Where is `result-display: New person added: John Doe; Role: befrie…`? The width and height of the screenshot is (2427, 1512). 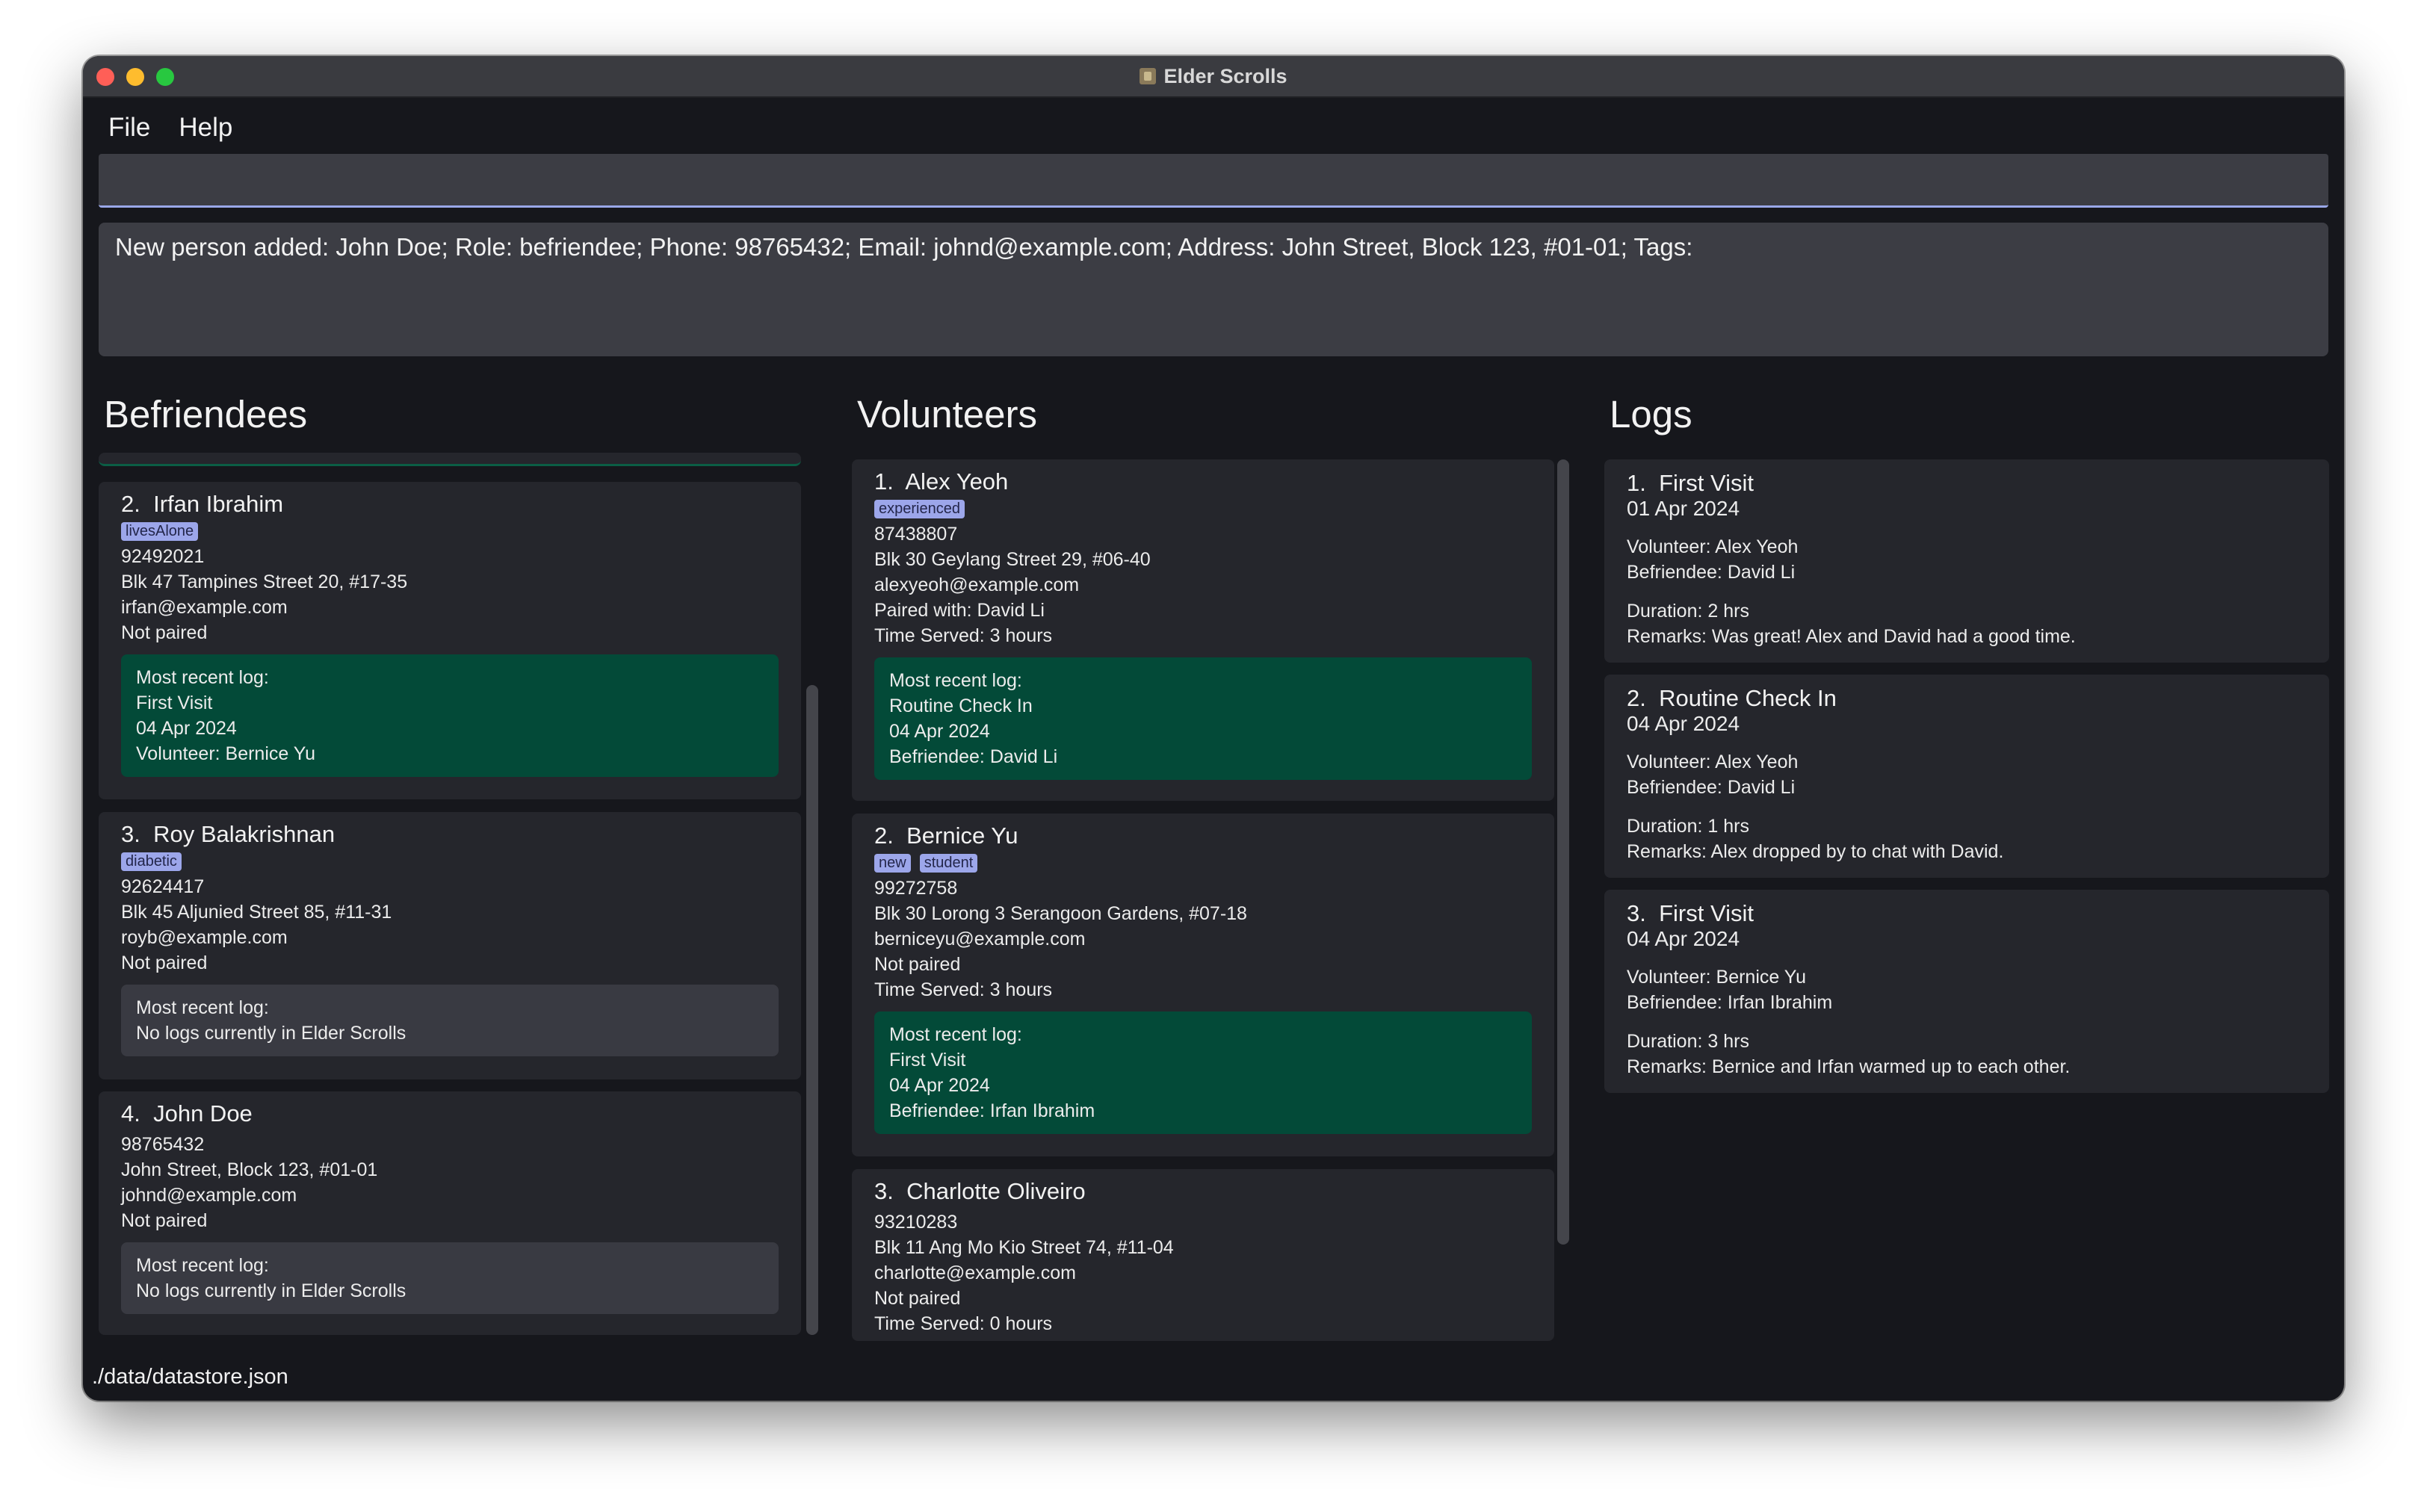
result-display: New person added: John Doe; Role: befrie… is located at coordinates (1213, 289).